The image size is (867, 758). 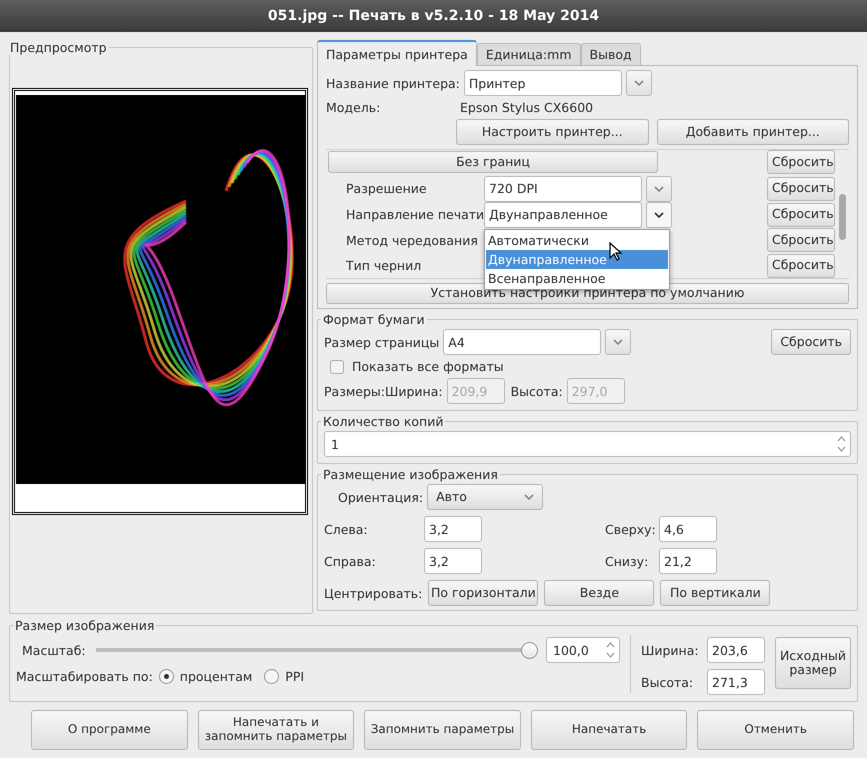 What do you see at coordinates (453, 561) in the screenshot?
I see `right-margin-field: 3,2` at bounding box center [453, 561].